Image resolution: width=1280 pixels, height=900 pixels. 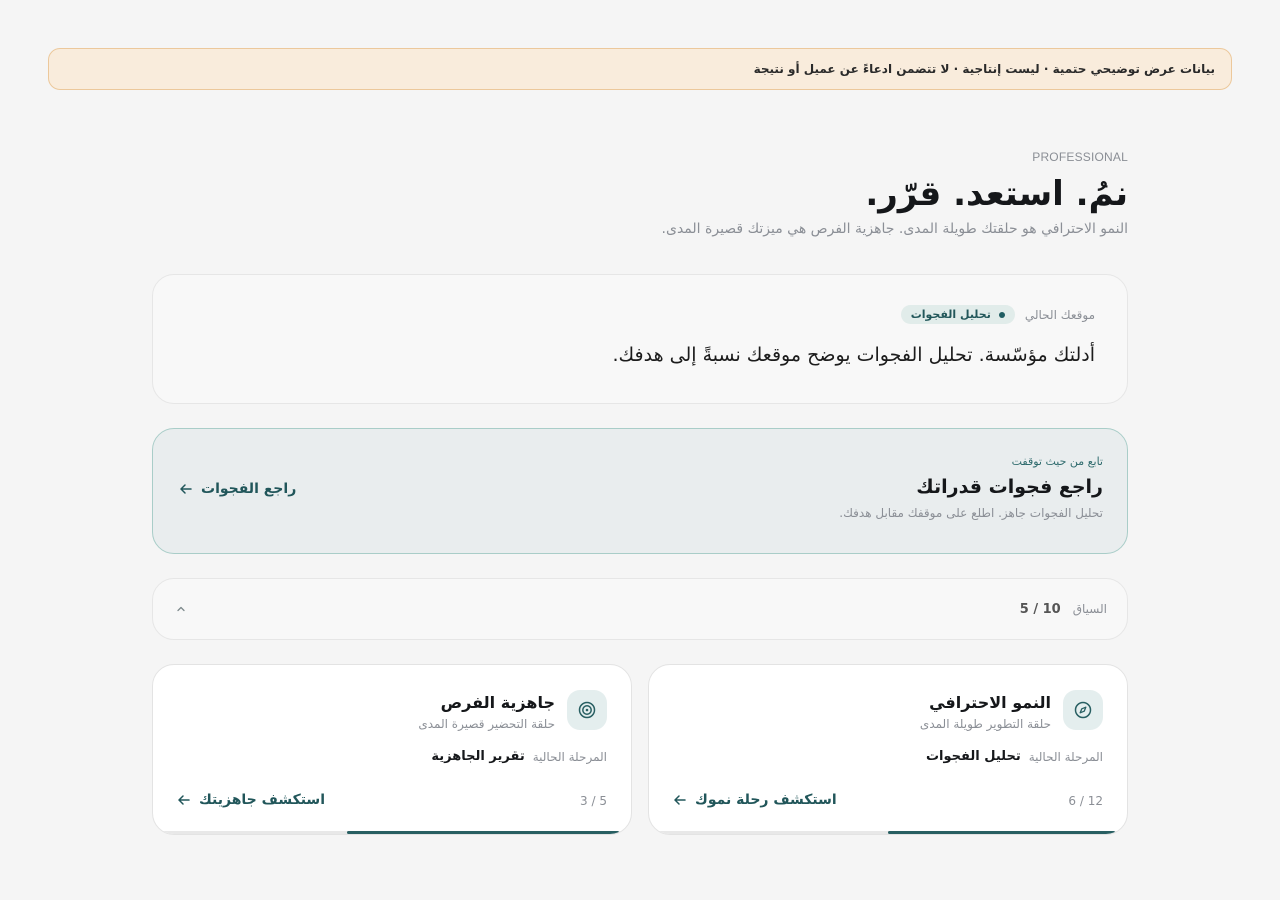 What do you see at coordinates (1009, 487) in the screenshot?
I see `resume-title: راجع فجوات قدراتك` at bounding box center [1009, 487].